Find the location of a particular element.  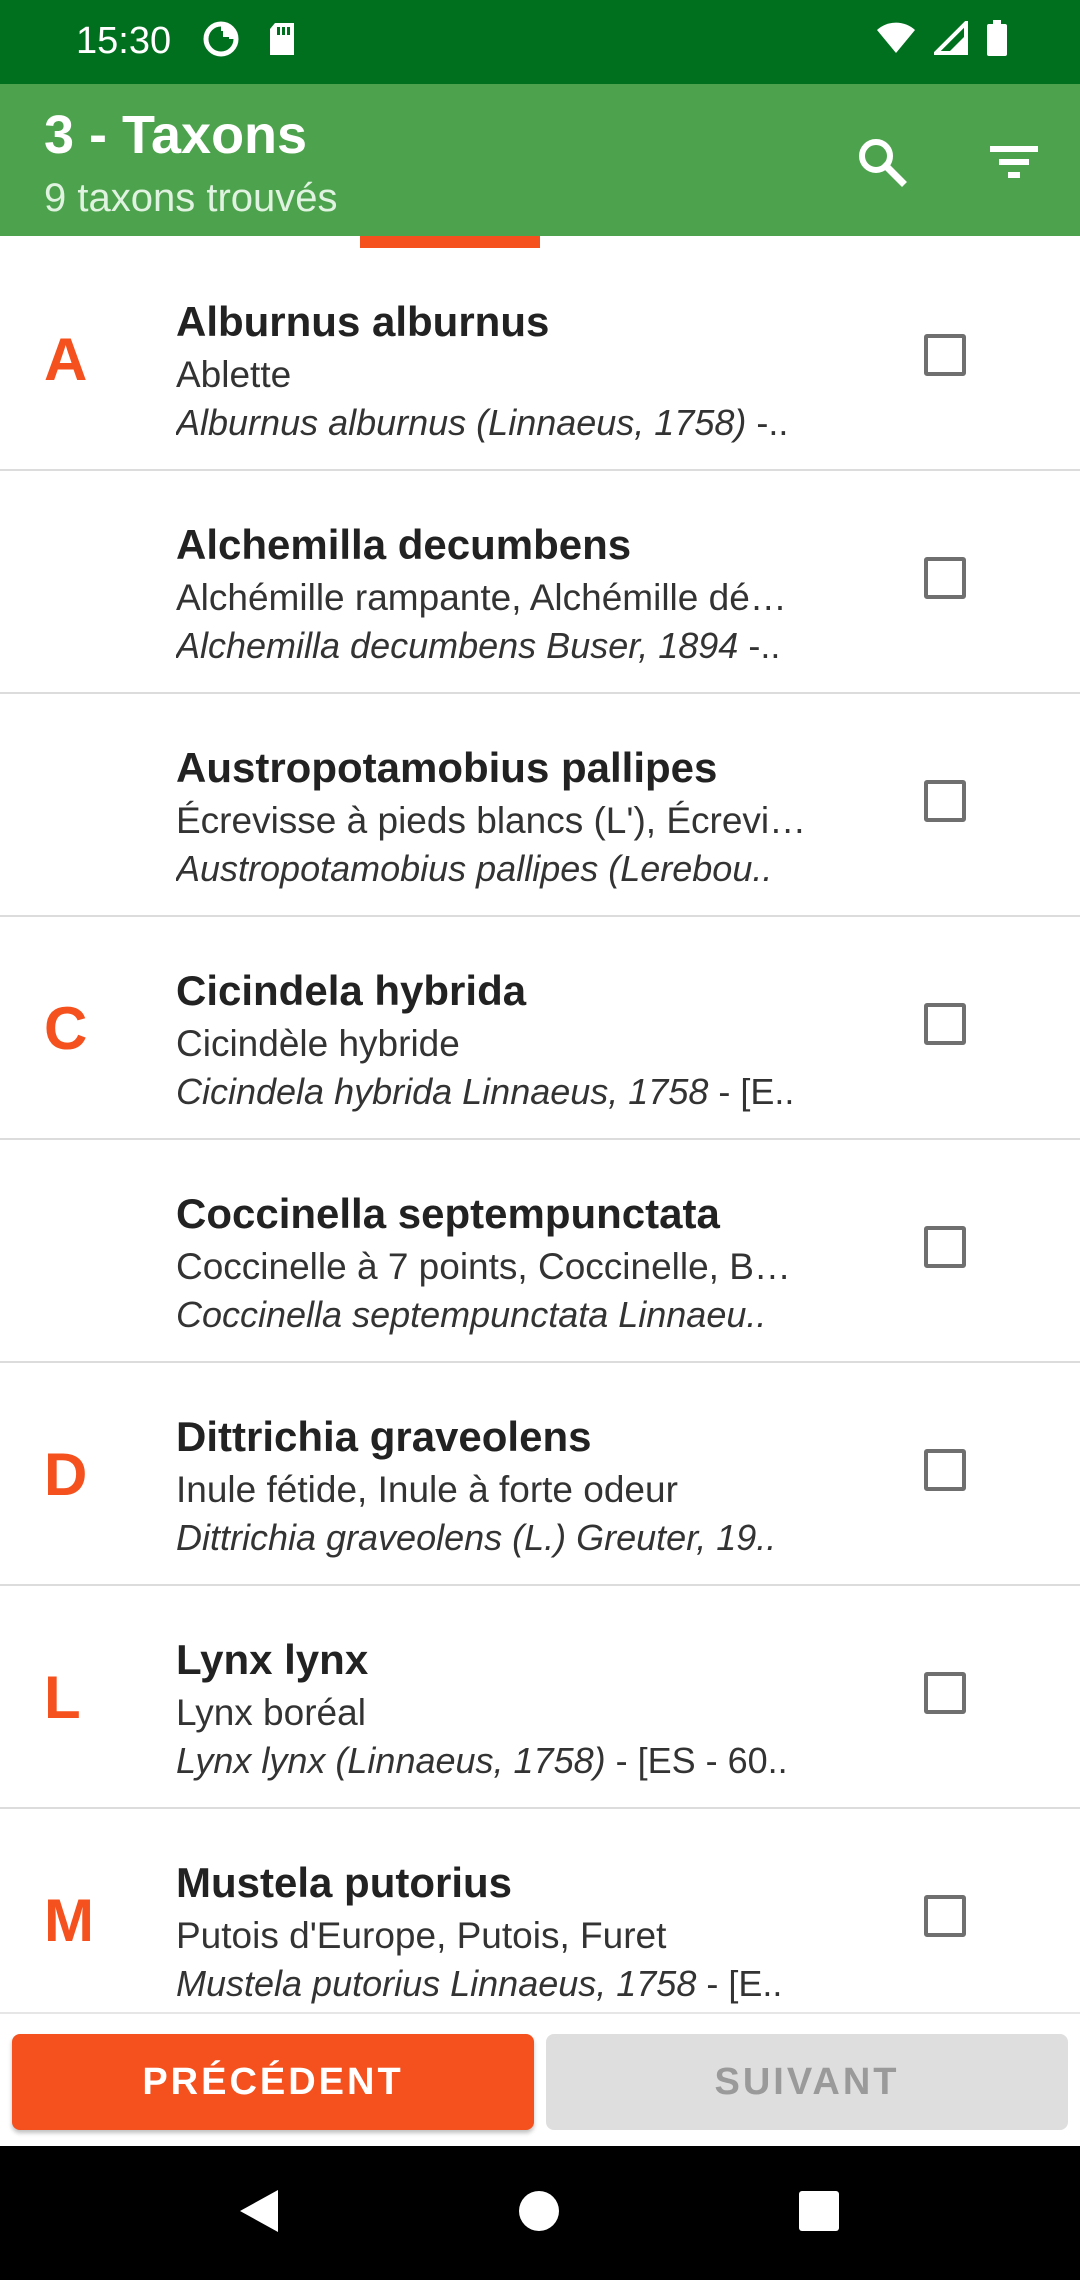

back-button is located at coordinates (259, 2213).